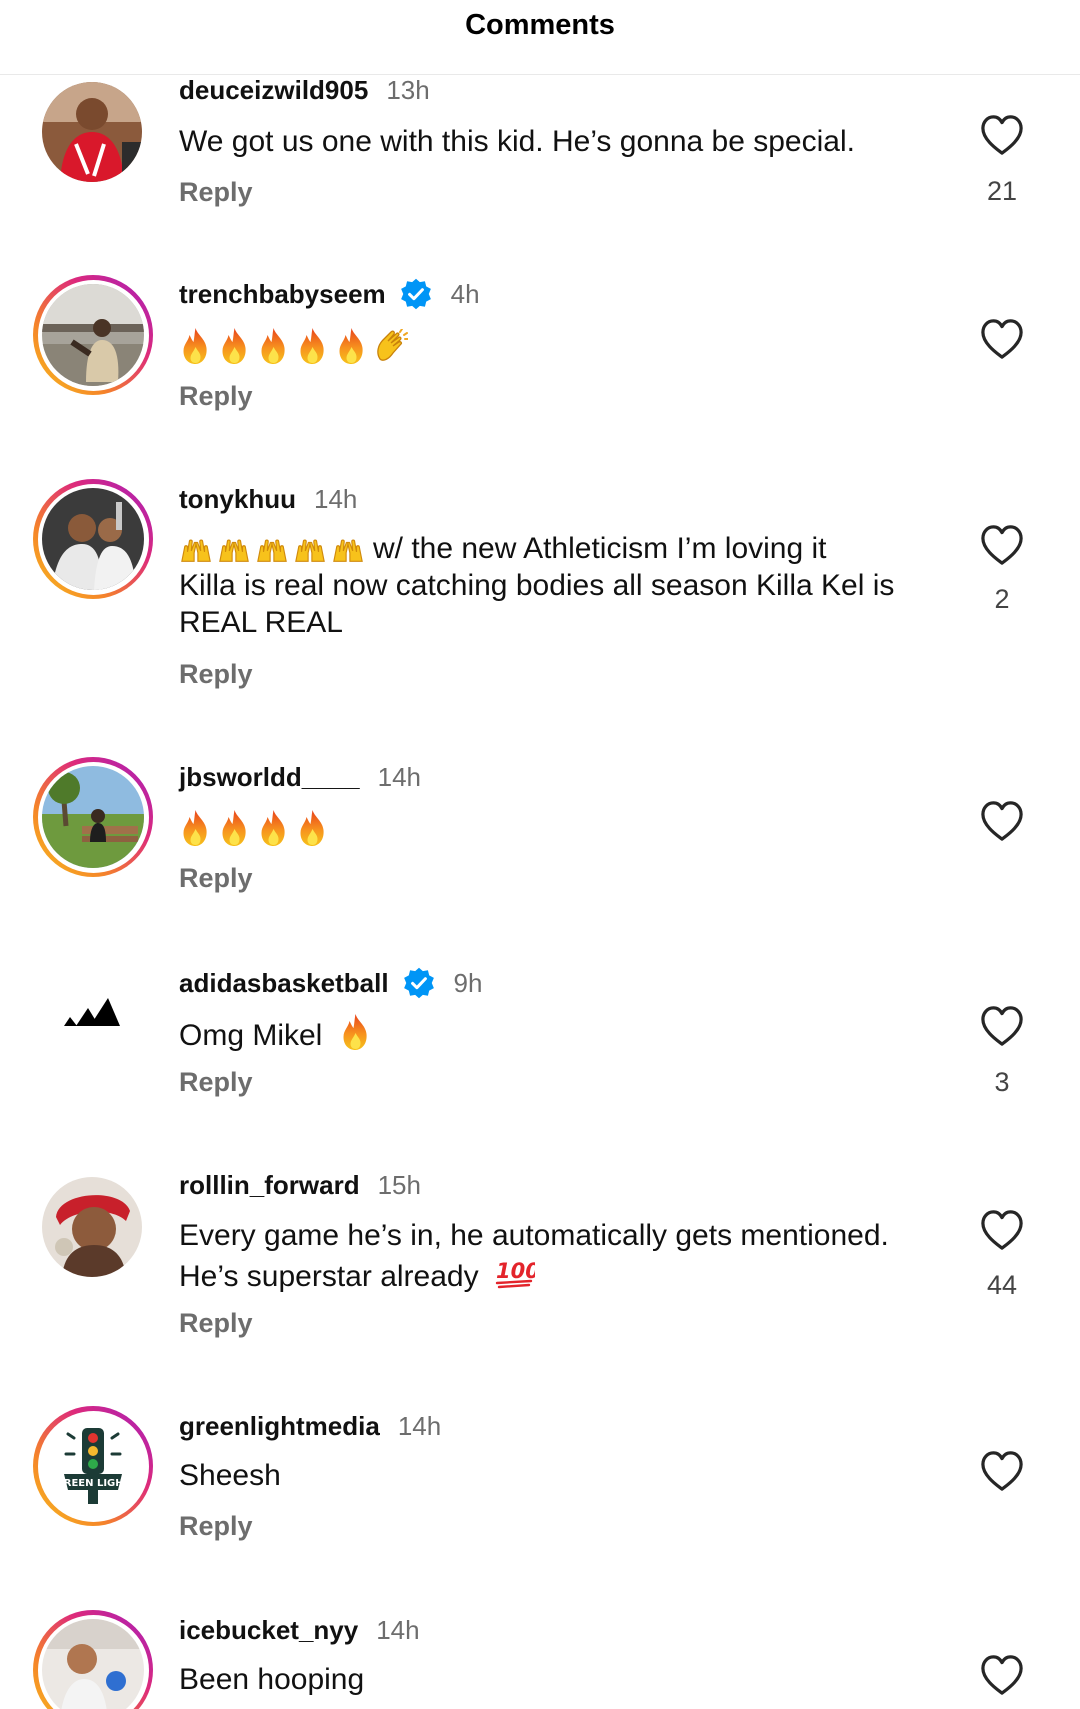  What do you see at coordinates (284, 983) in the screenshot?
I see `comment-username: adidasbasketball` at bounding box center [284, 983].